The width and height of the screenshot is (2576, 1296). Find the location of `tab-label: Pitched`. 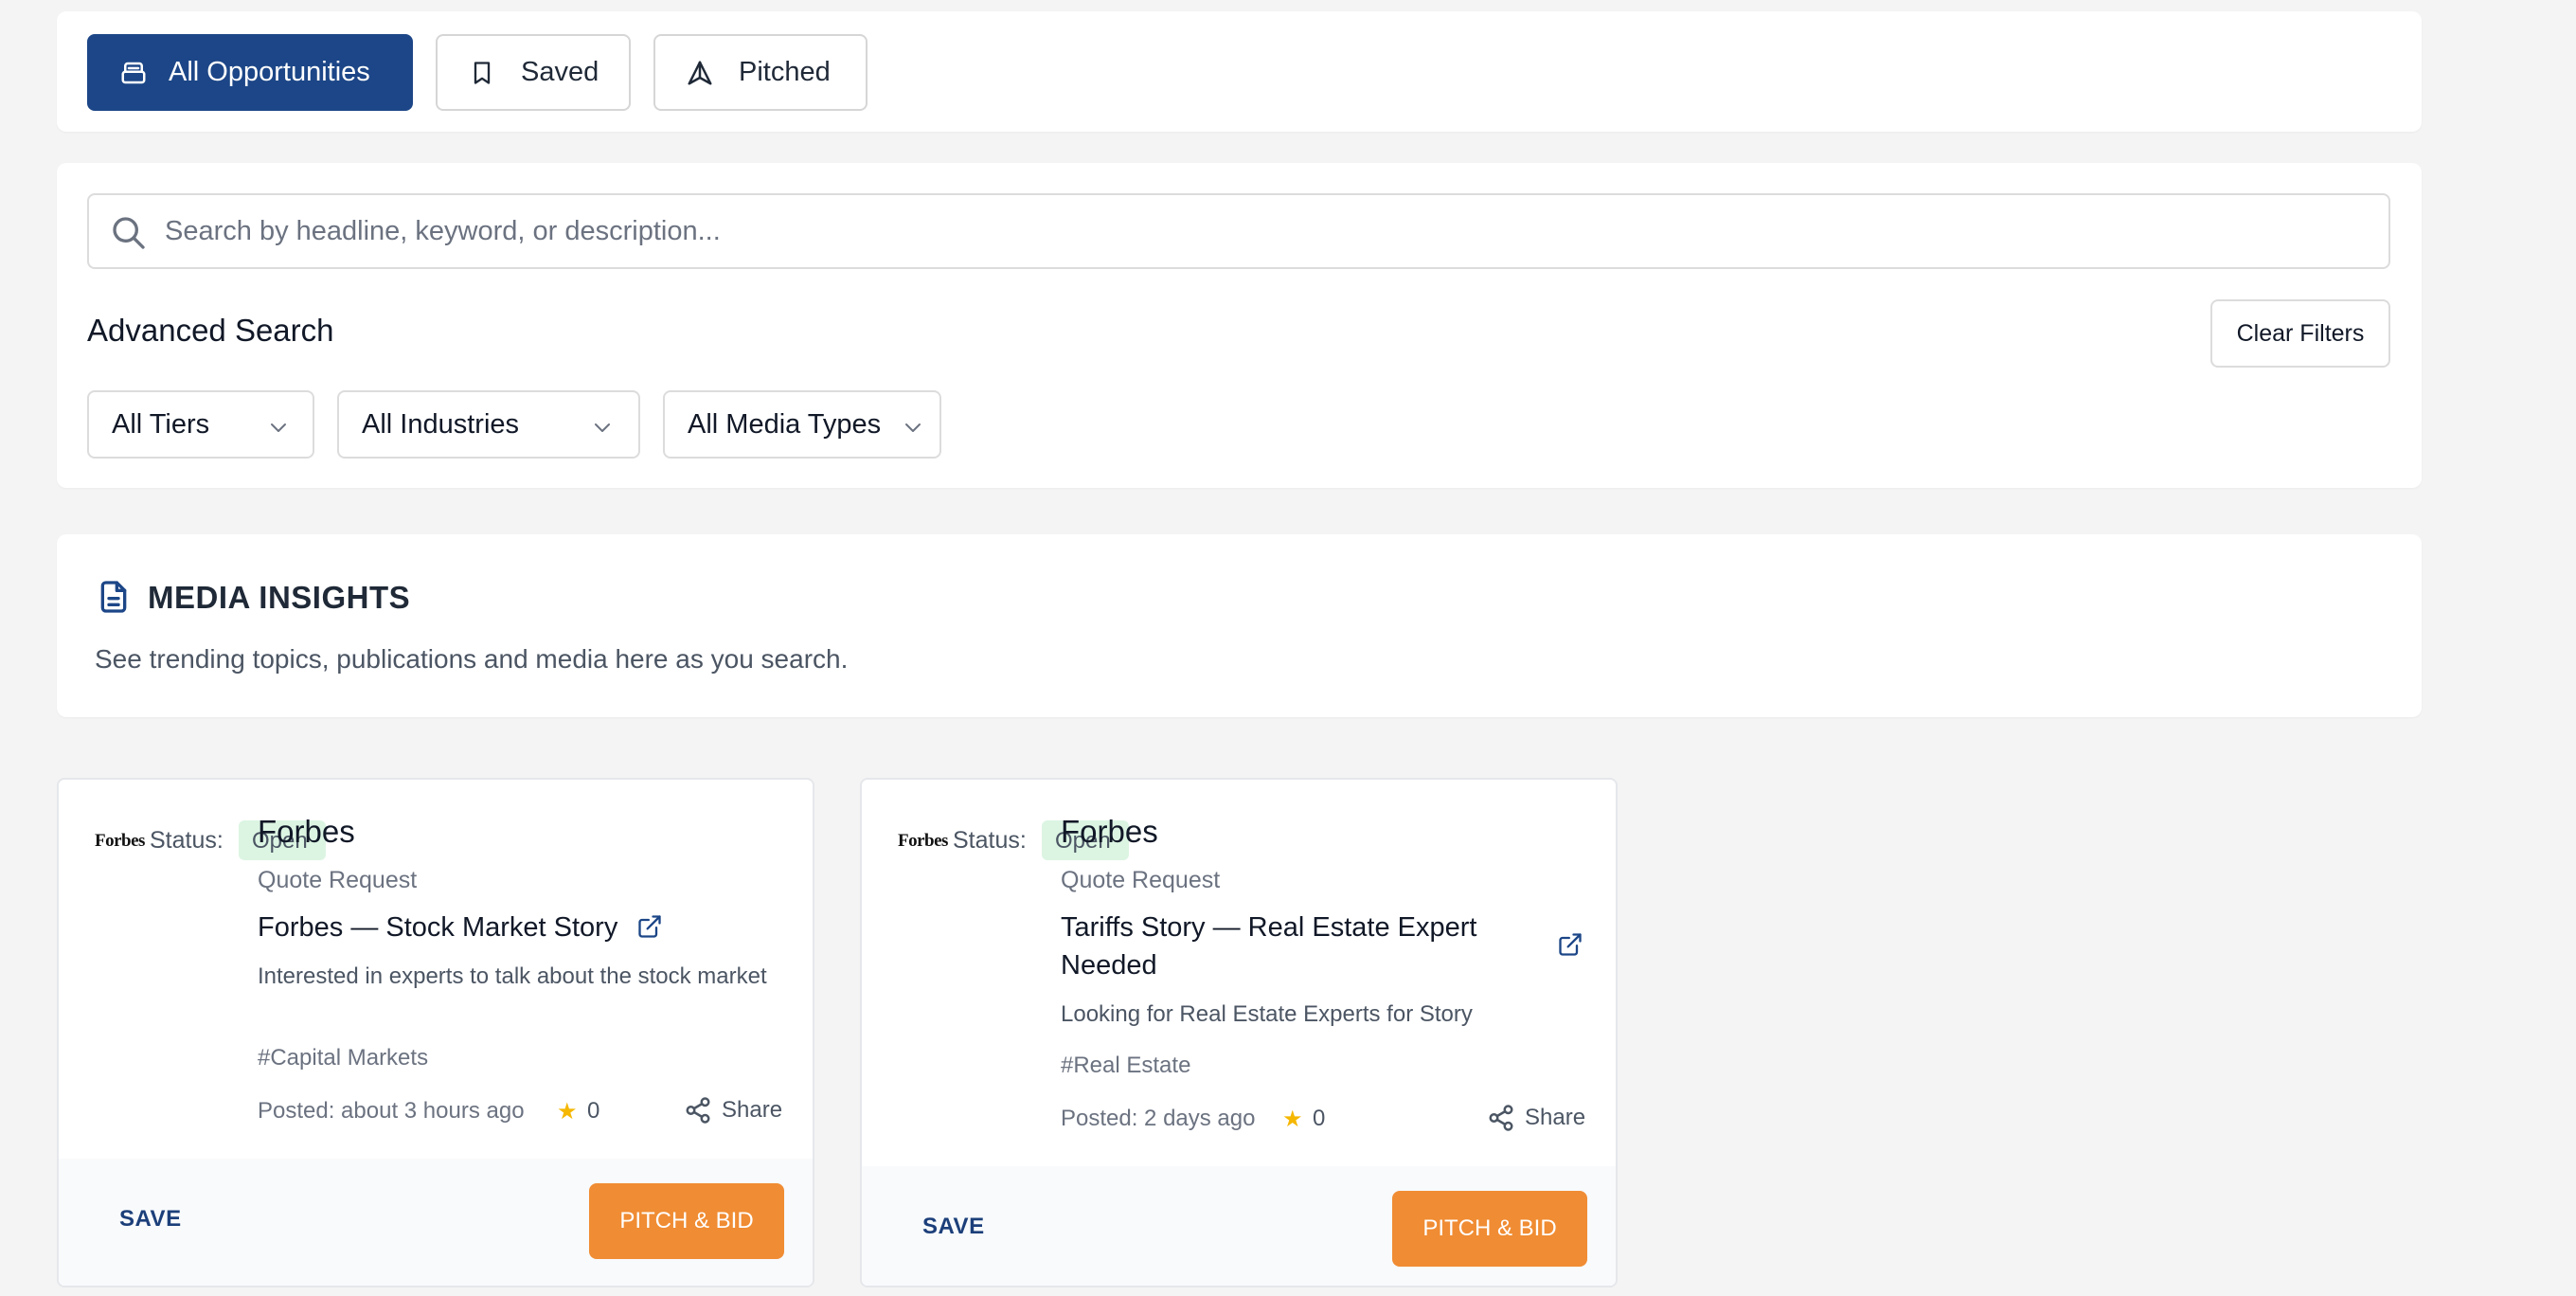

tab-label: Pitched is located at coordinates (785, 72).